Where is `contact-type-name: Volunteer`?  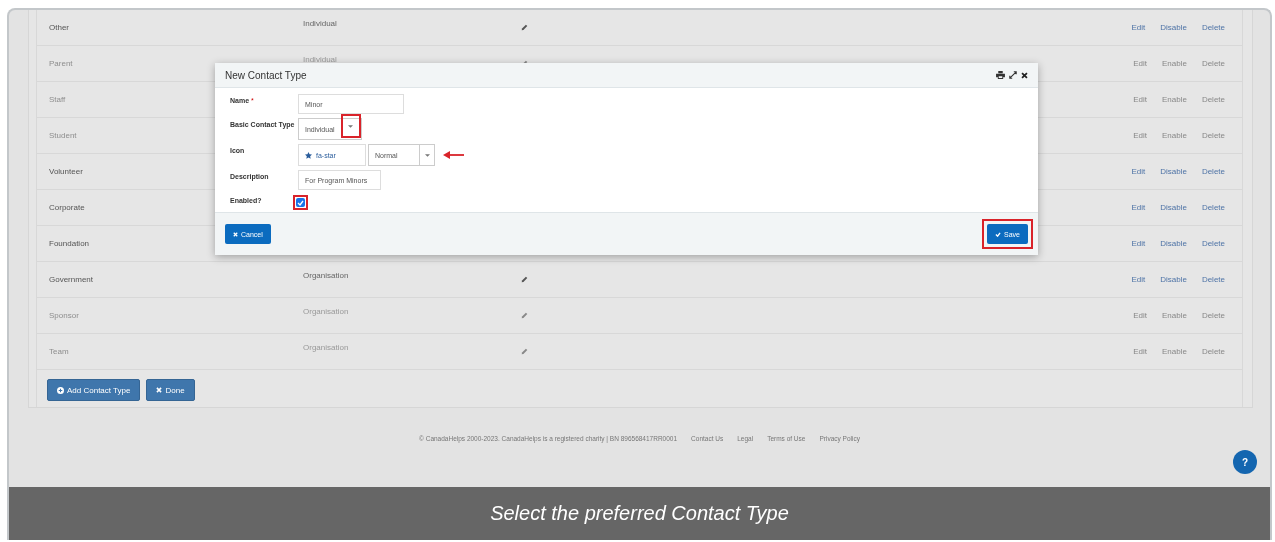 contact-type-name: Volunteer is located at coordinates (66, 171).